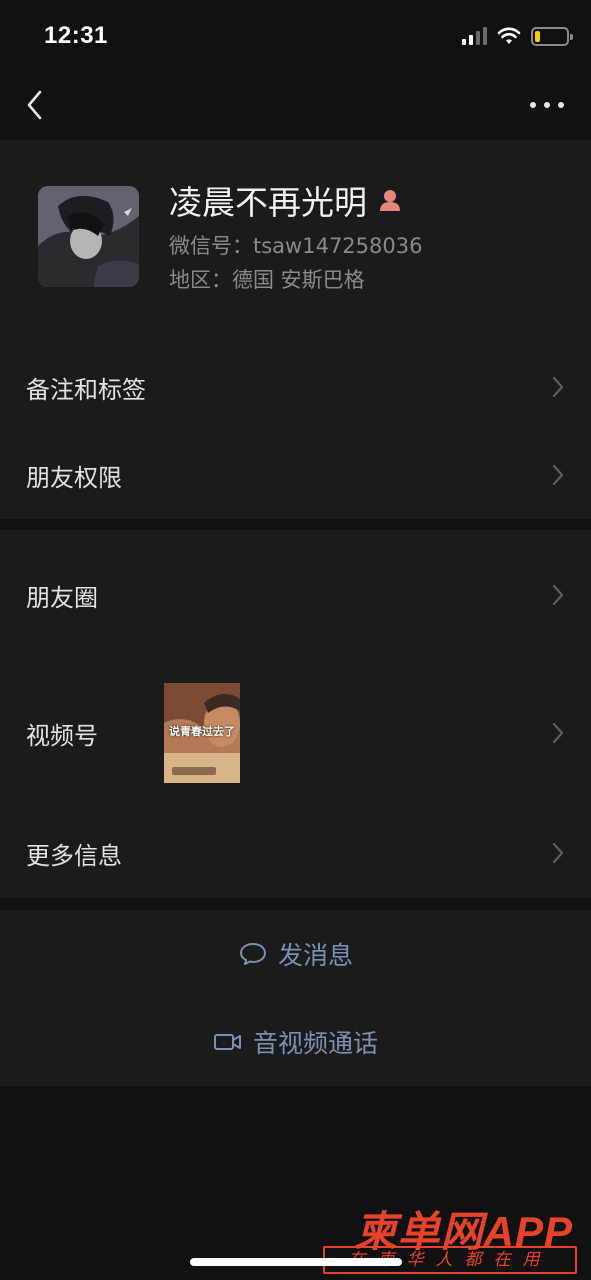  What do you see at coordinates (315, 955) in the screenshot?
I see `send-message-label: 发消息` at bounding box center [315, 955].